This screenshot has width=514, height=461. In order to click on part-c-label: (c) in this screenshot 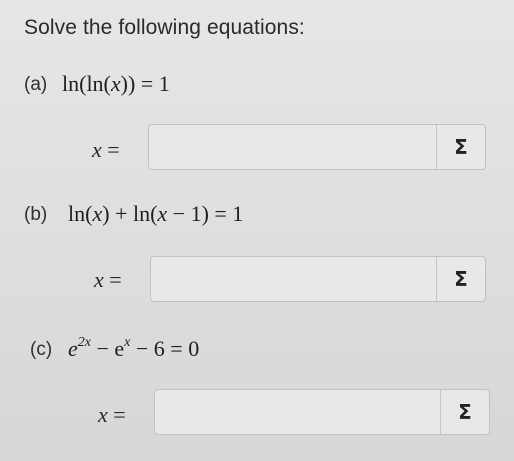, I will do `click(41, 349)`.